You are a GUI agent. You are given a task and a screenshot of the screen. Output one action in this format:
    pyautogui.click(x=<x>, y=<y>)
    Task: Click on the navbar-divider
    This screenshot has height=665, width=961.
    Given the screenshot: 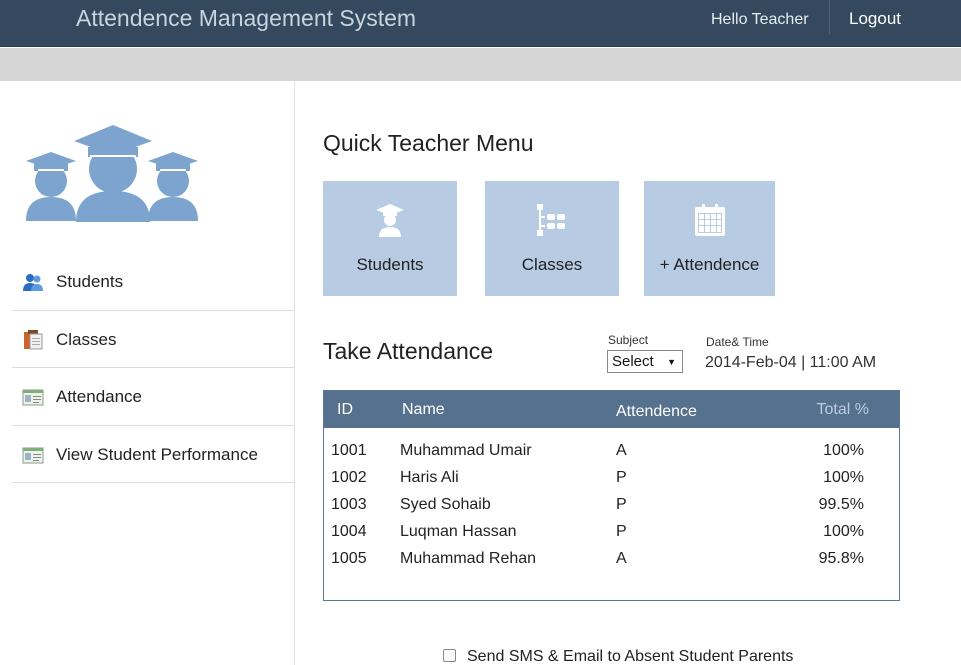 What is the action you would take?
    pyautogui.click(x=829, y=17)
    